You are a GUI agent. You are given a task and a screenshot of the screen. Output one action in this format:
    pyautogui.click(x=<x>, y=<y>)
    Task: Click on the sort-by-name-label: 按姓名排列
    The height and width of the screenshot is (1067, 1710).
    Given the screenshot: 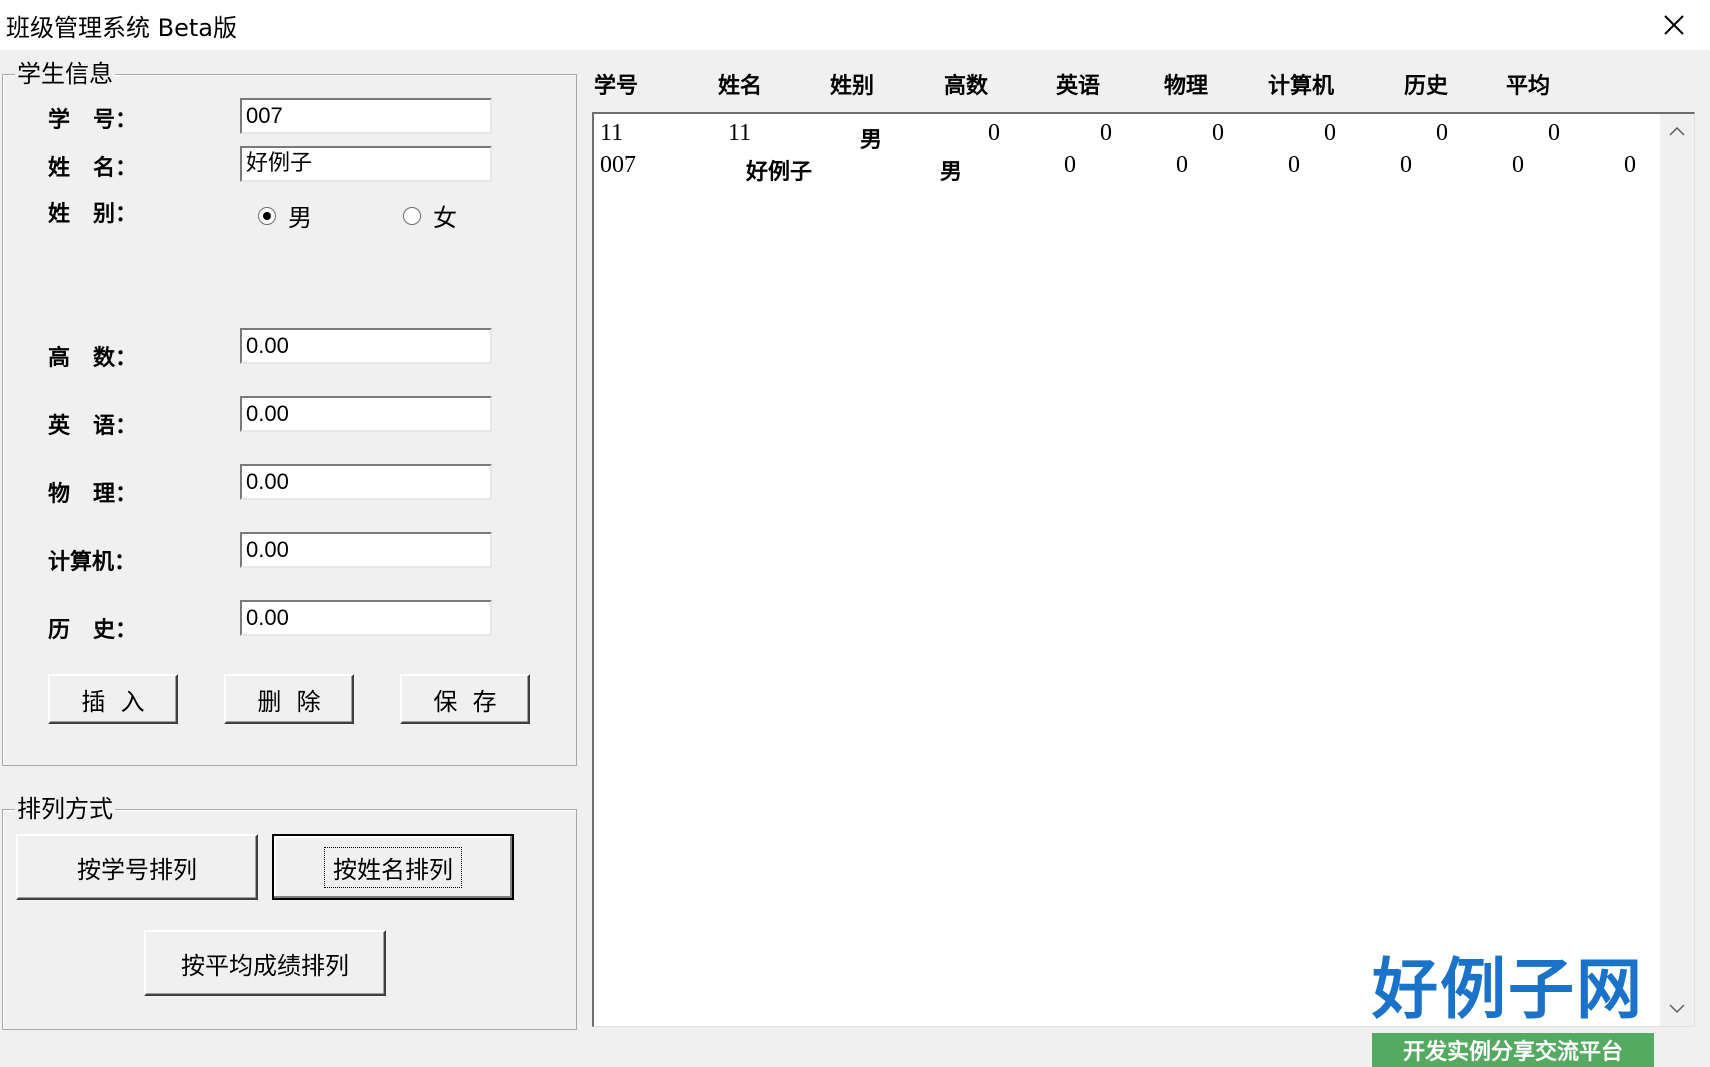 What is the action you would take?
    pyautogui.click(x=393, y=867)
    